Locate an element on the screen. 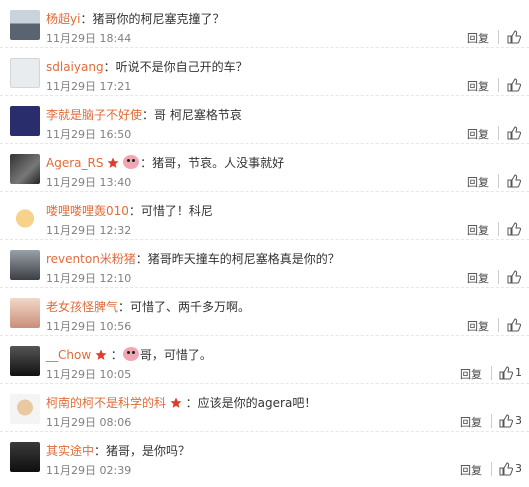  comment-text: 哥，可惜了。 is located at coordinates (175, 355).